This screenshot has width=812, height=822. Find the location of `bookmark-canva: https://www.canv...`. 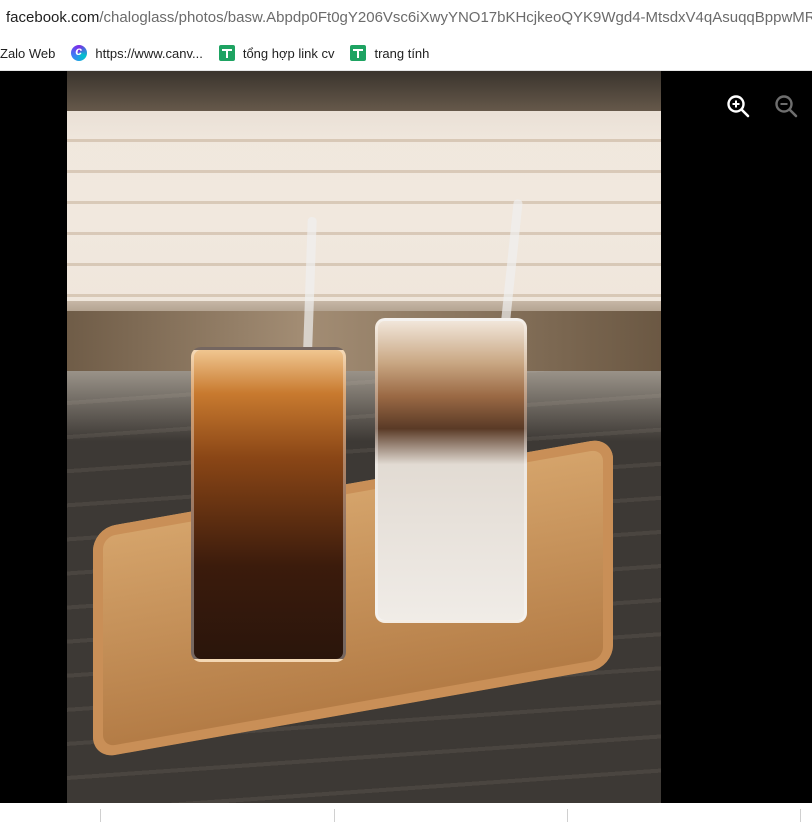

bookmark-canva: https://www.canv... is located at coordinates (137, 53).